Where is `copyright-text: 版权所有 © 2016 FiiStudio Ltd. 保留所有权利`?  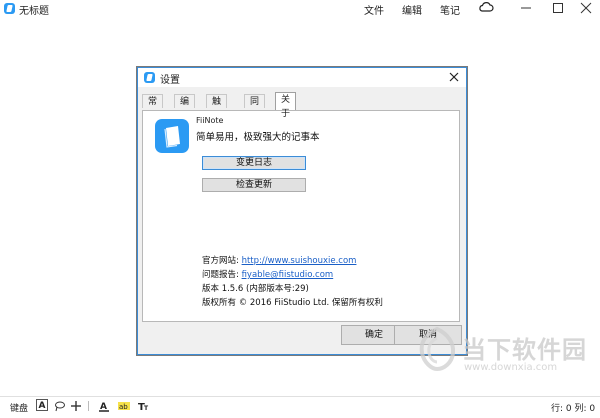
copyright-text: 版权所有 © 2016 FiiStudio Ltd. 保留所有权利 is located at coordinates (292, 303).